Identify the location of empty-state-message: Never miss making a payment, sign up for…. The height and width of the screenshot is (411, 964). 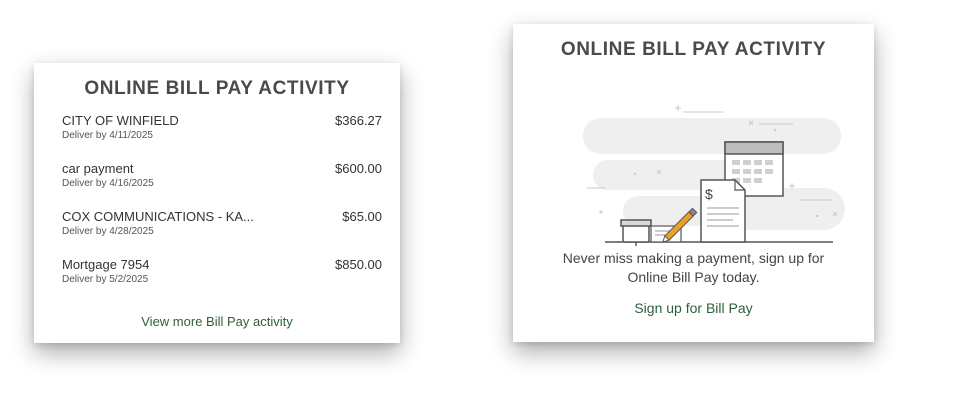
(693, 268).